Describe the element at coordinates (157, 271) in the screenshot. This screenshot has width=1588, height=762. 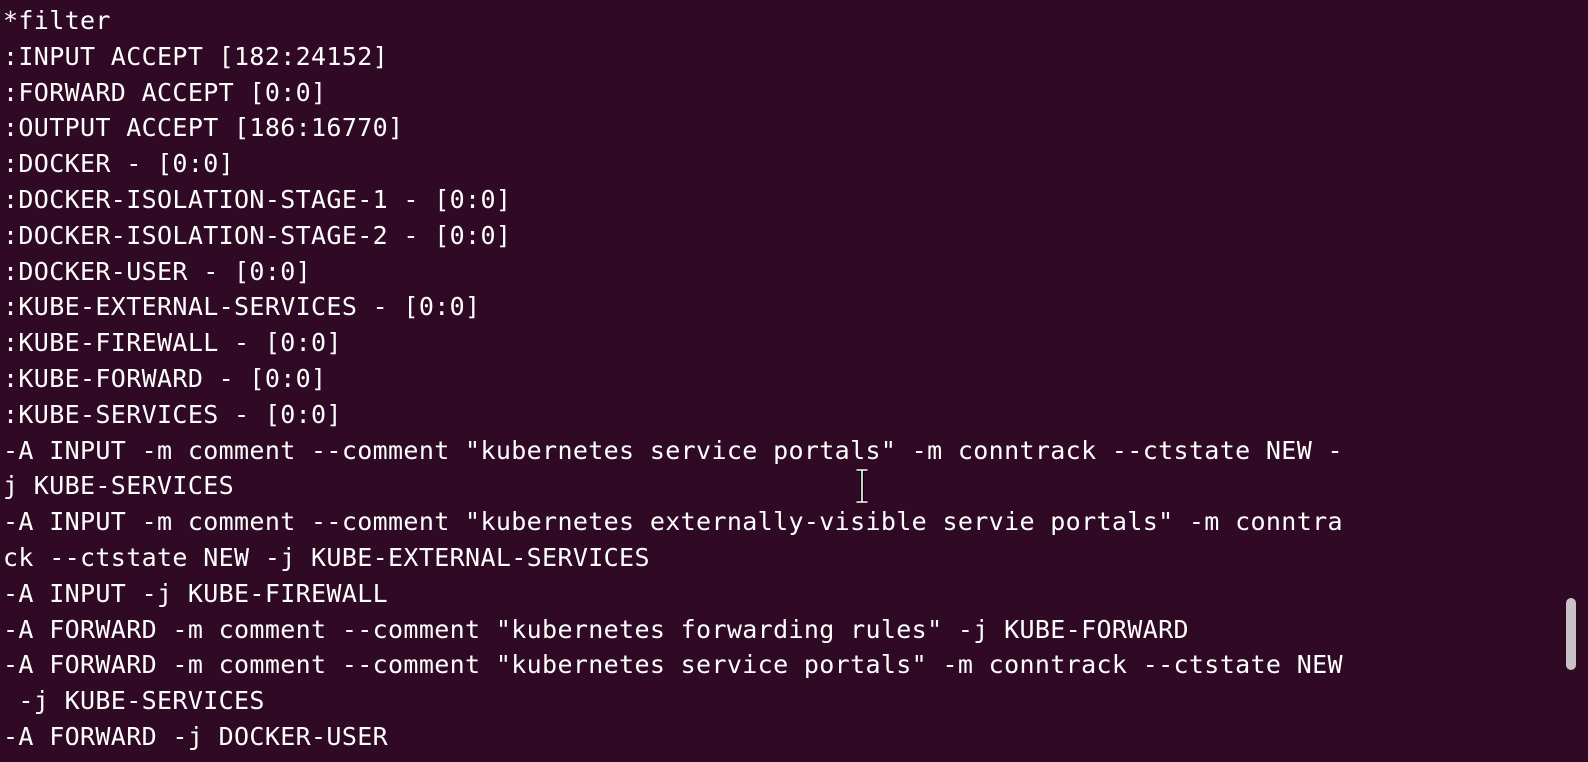
I see `terminal-line: :DOCKER-USER - [0:0]` at that location.